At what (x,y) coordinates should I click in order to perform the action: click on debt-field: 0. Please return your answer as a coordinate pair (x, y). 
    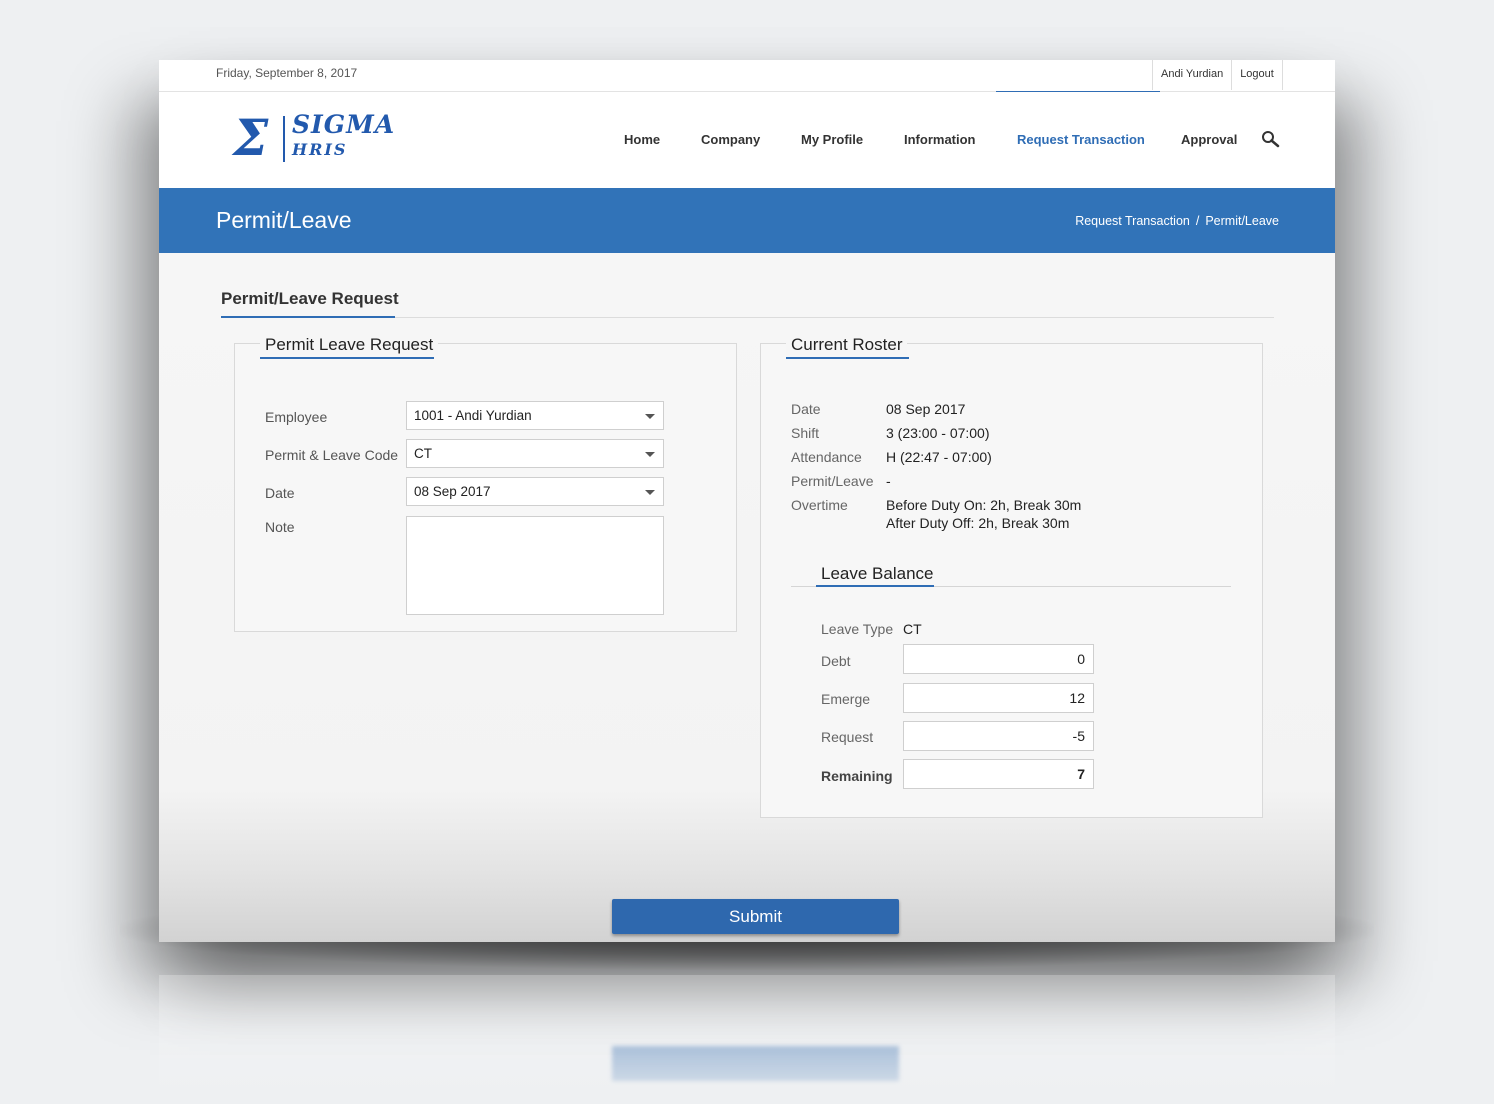
    Looking at the image, I should click on (998, 659).